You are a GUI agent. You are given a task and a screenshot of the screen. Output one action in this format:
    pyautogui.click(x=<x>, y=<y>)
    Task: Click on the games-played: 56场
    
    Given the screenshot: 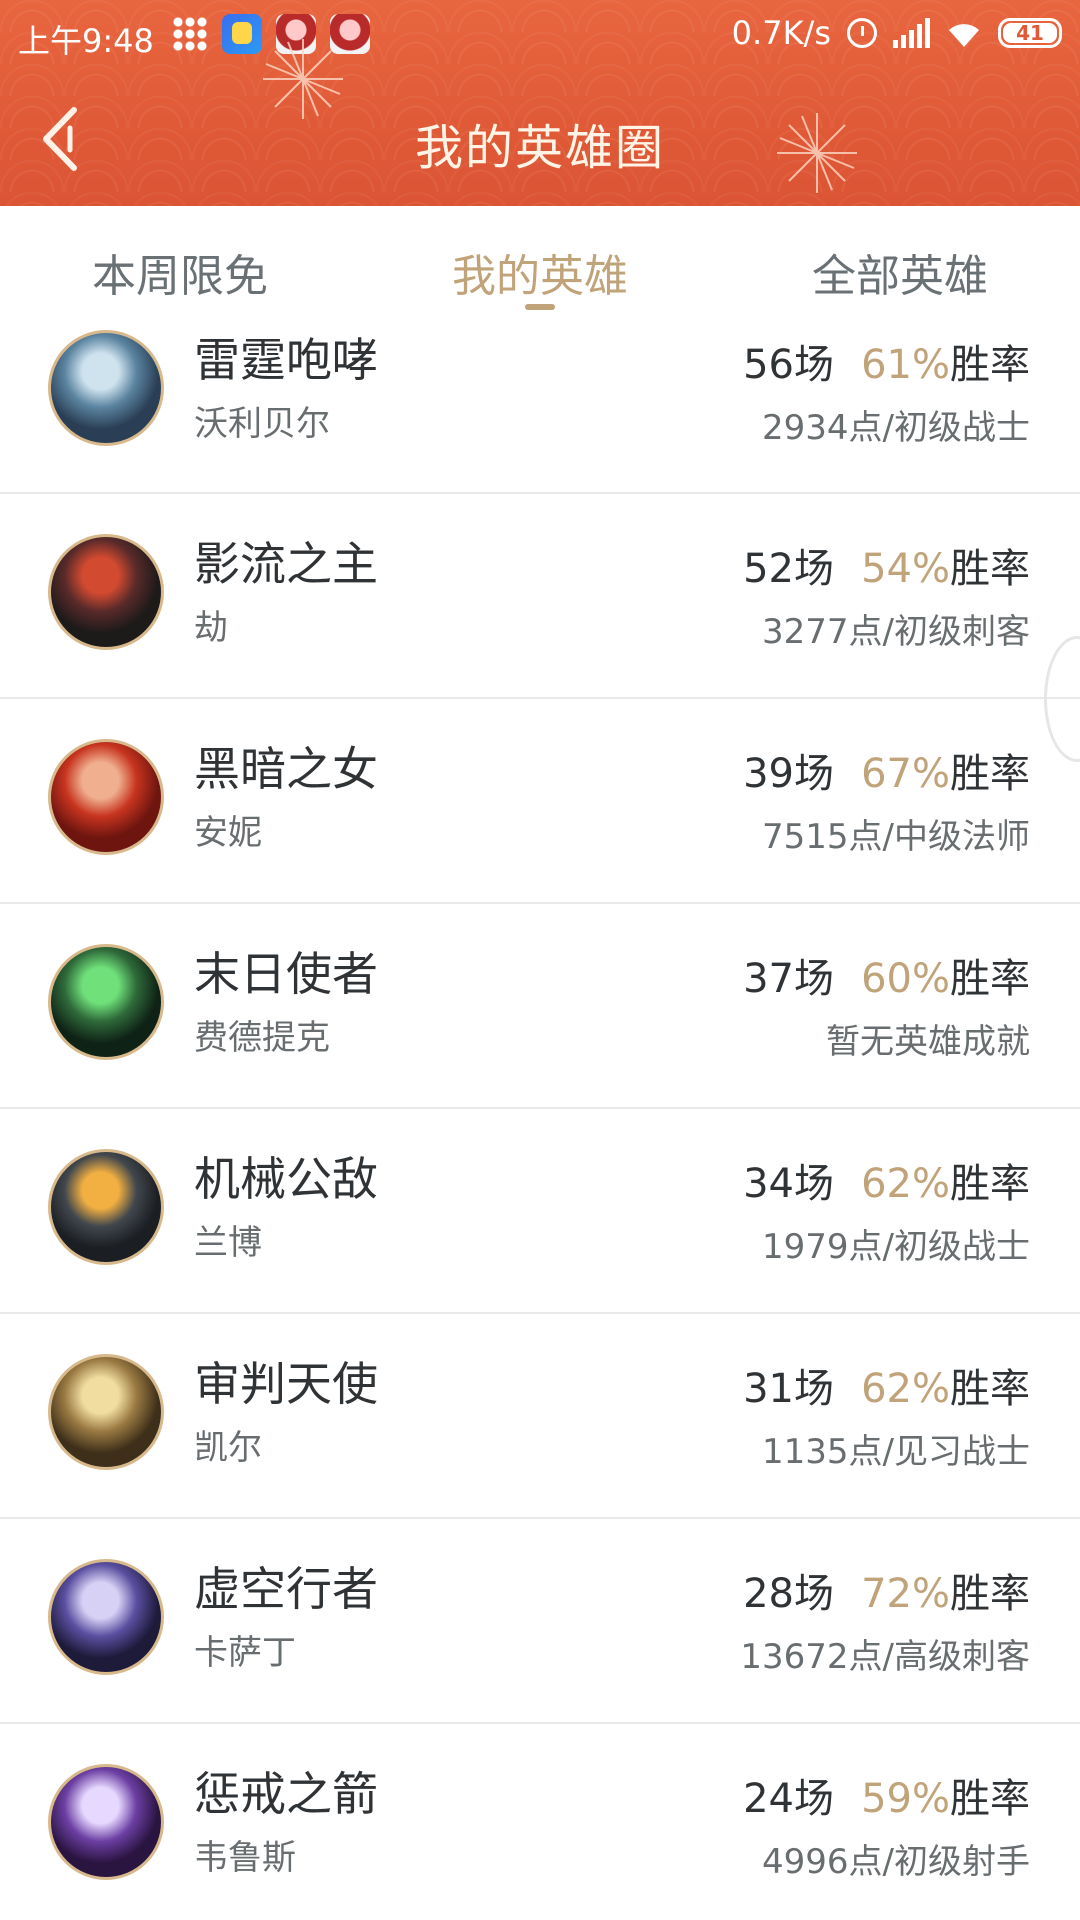 What is the action you would take?
    pyautogui.click(x=788, y=365)
    